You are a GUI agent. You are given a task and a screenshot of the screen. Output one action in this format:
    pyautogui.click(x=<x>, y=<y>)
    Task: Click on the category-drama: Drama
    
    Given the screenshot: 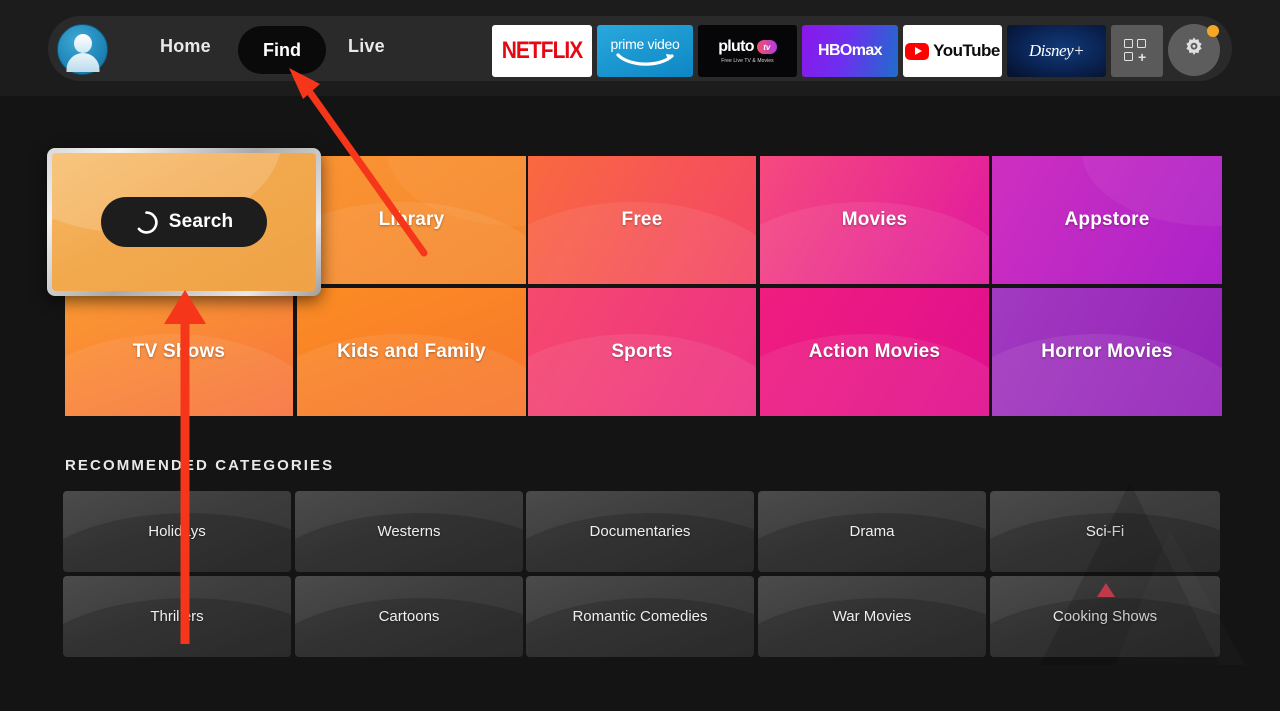 What is the action you would take?
    pyautogui.click(x=872, y=531)
    